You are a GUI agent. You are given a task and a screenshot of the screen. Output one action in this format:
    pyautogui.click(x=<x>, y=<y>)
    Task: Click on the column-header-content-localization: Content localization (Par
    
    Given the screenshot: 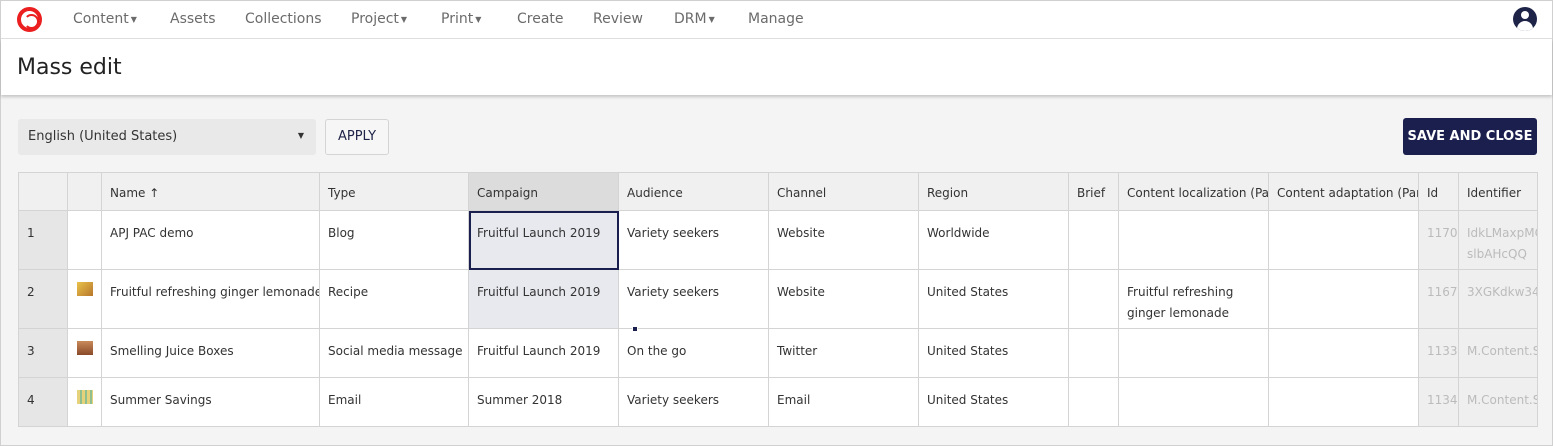 What is the action you would take?
    pyautogui.click(x=1194, y=192)
    